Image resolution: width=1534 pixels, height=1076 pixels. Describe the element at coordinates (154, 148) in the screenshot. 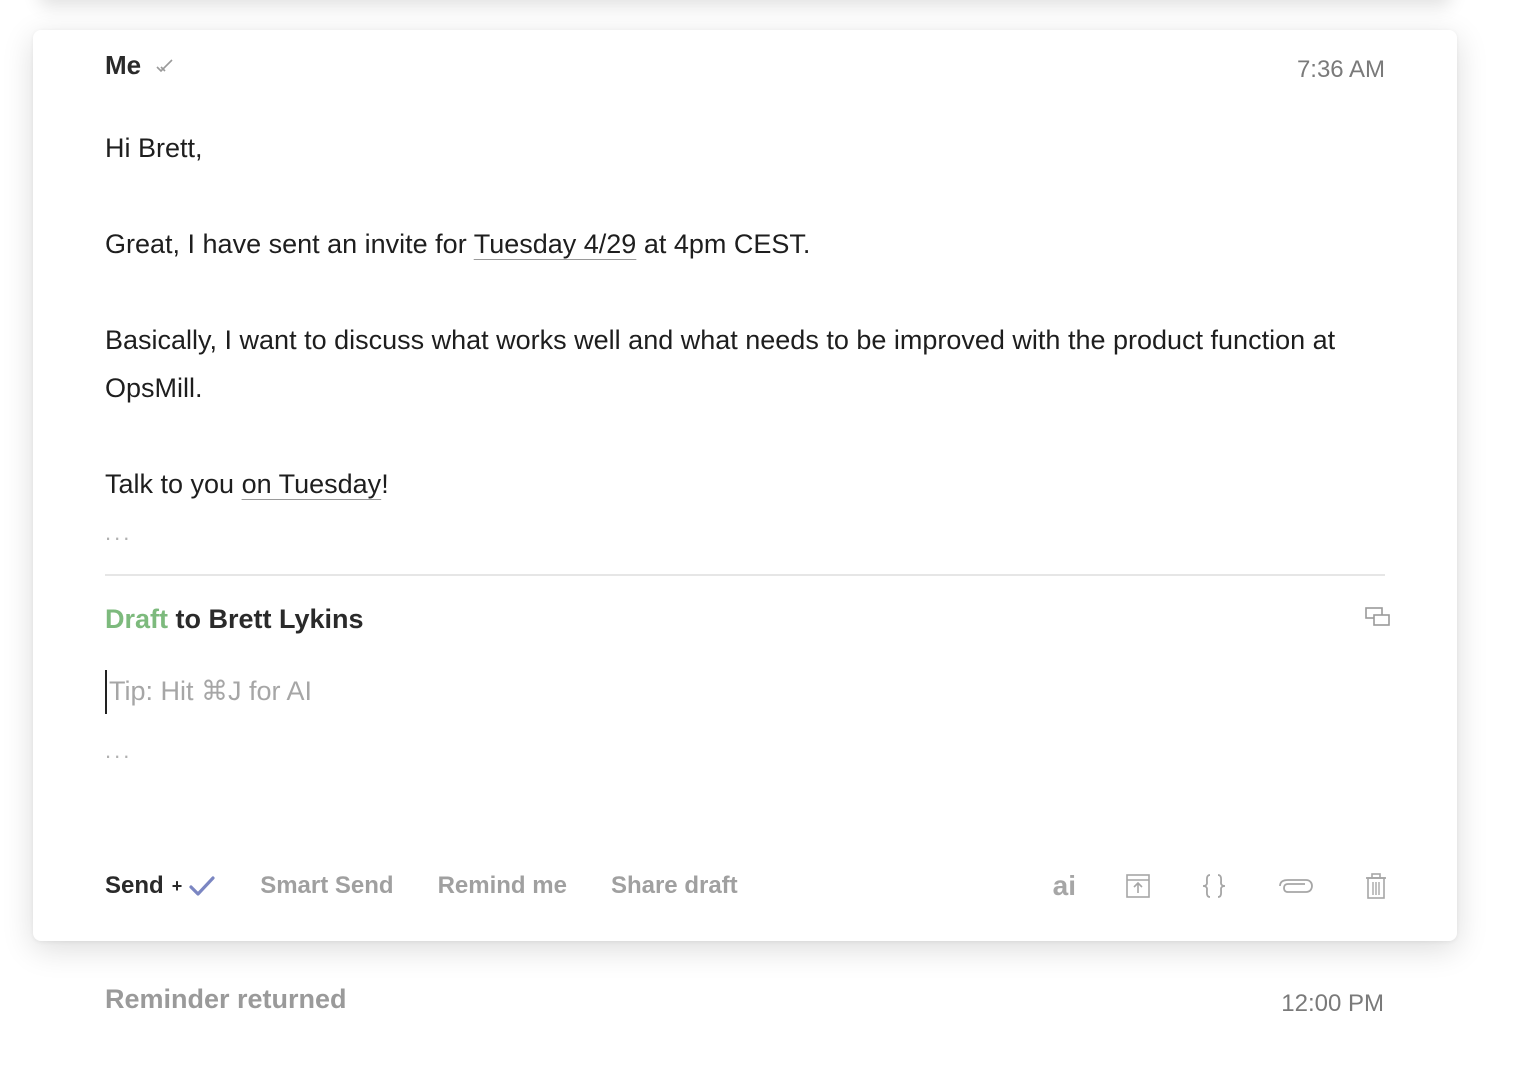

I see `greeting: Hi Brett,` at that location.